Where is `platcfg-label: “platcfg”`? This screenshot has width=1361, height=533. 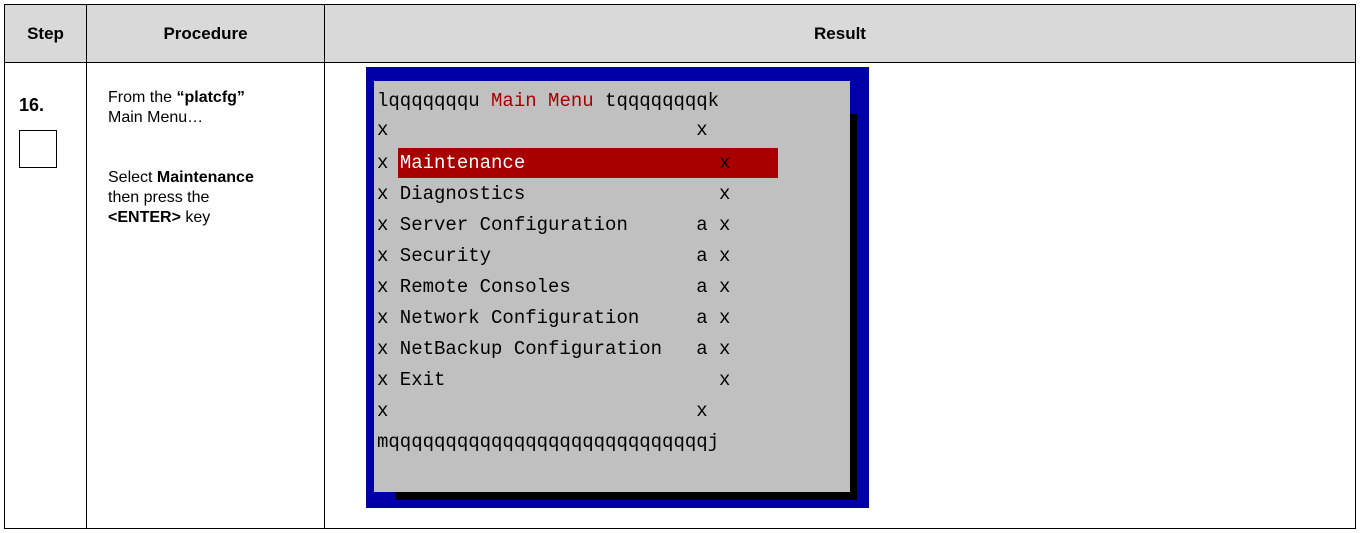 platcfg-label: “platcfg” is located at coordinates (210, 97).